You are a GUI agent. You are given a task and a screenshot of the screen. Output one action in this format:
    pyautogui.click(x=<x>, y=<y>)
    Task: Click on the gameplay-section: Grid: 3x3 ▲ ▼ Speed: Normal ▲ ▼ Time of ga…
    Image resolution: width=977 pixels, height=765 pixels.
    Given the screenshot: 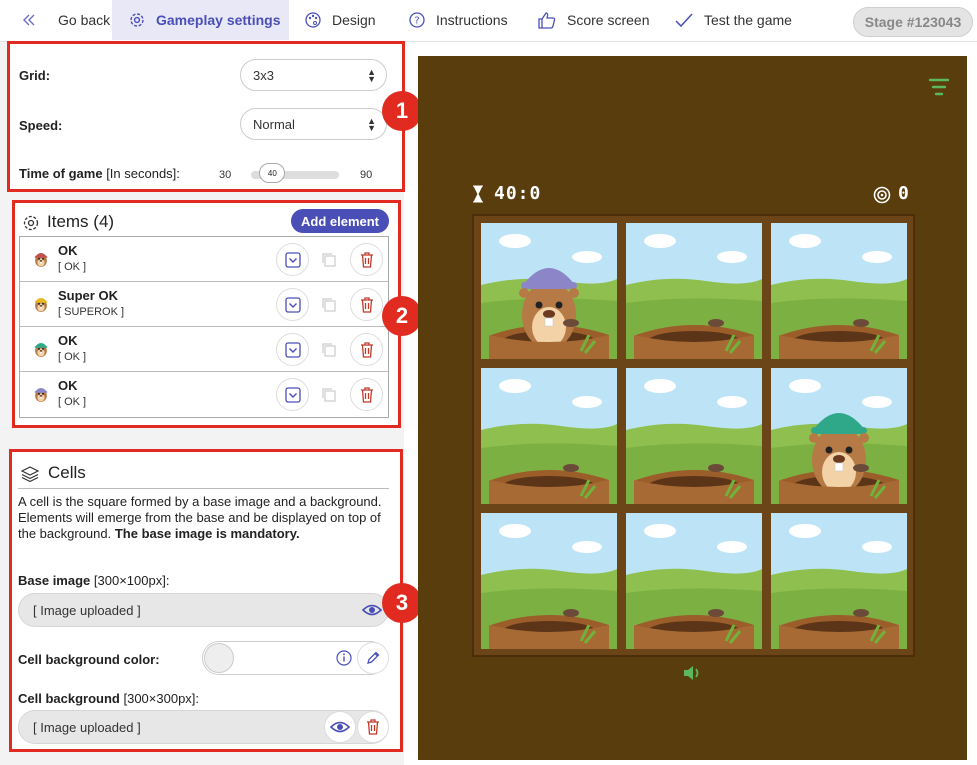 What is the action you would take?
    pyautogui.click(x=206, y=116)
    